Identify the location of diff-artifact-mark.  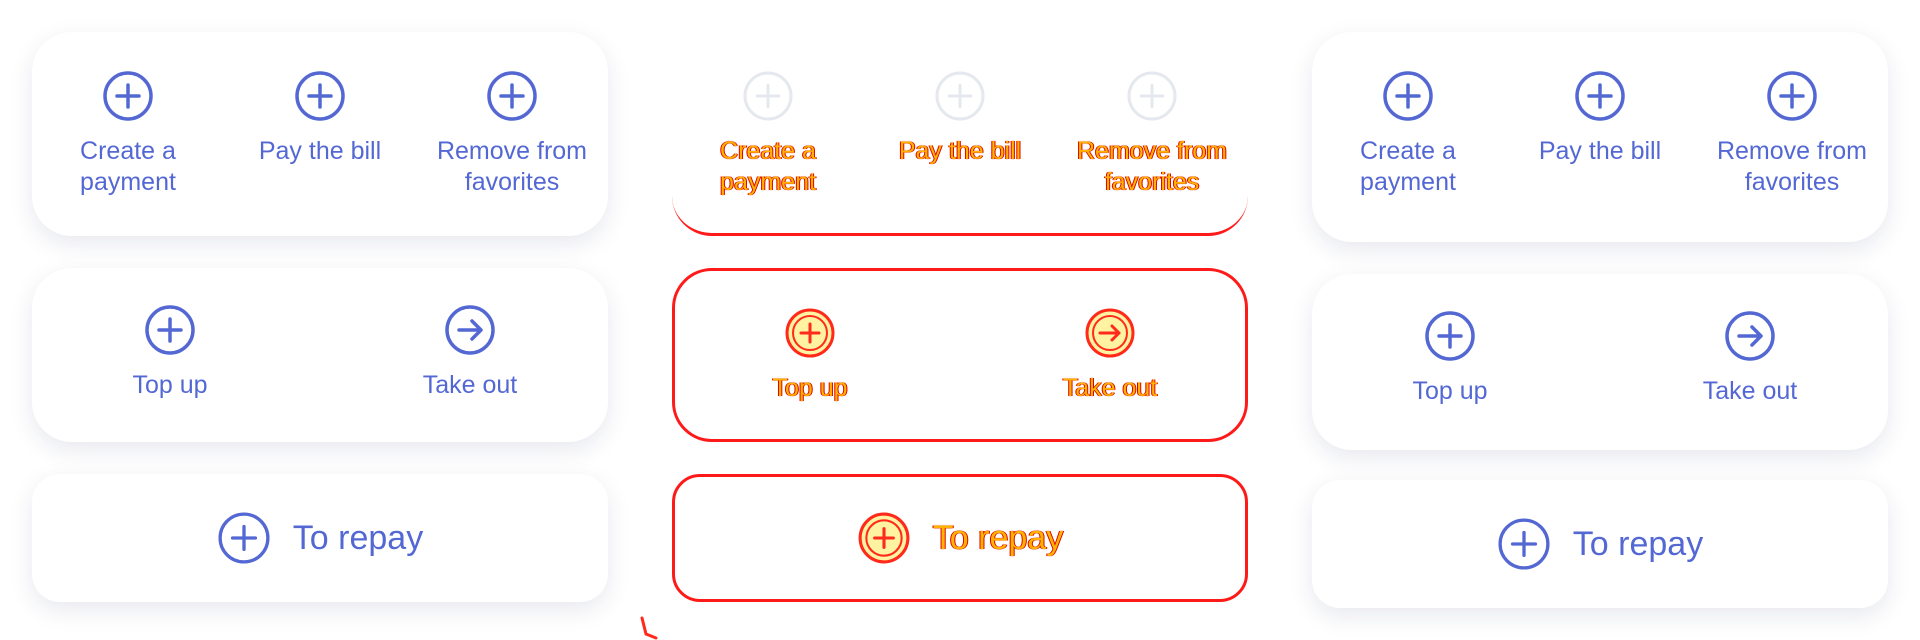
(649, 628).